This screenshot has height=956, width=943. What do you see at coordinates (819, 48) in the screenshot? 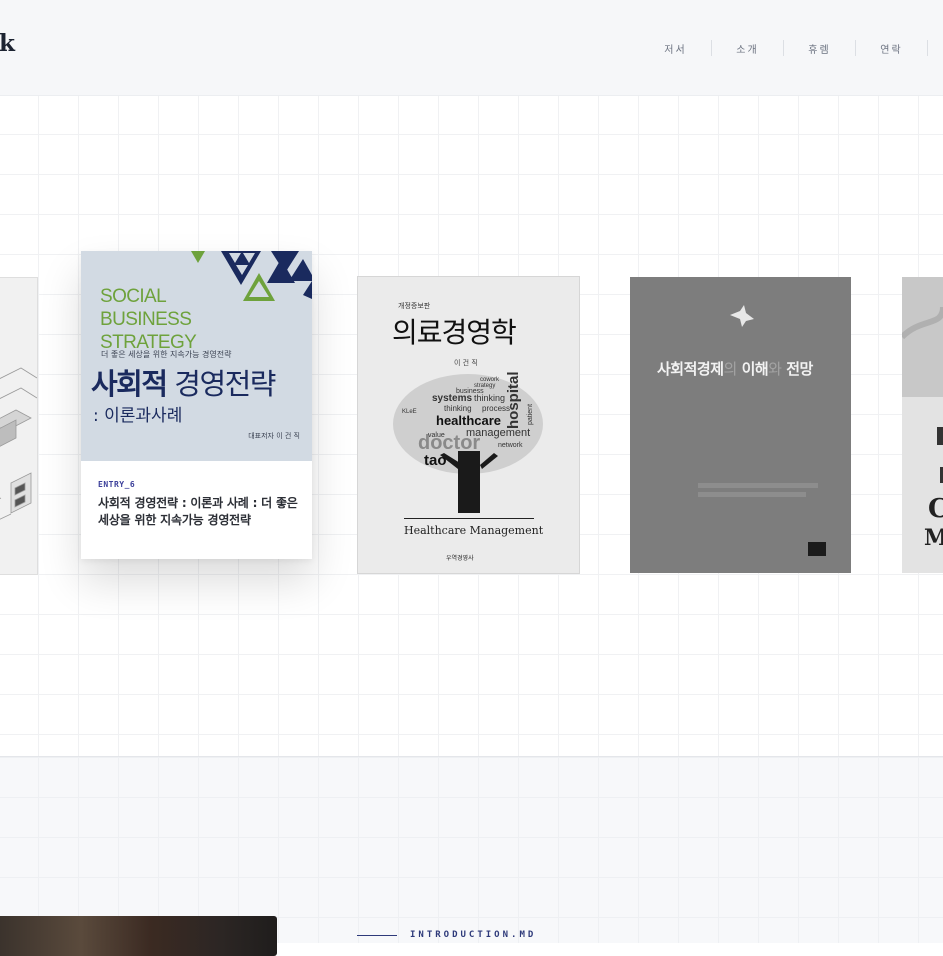
I see `nav-item-rest: 휴렘` at bounding box center [819, 48].